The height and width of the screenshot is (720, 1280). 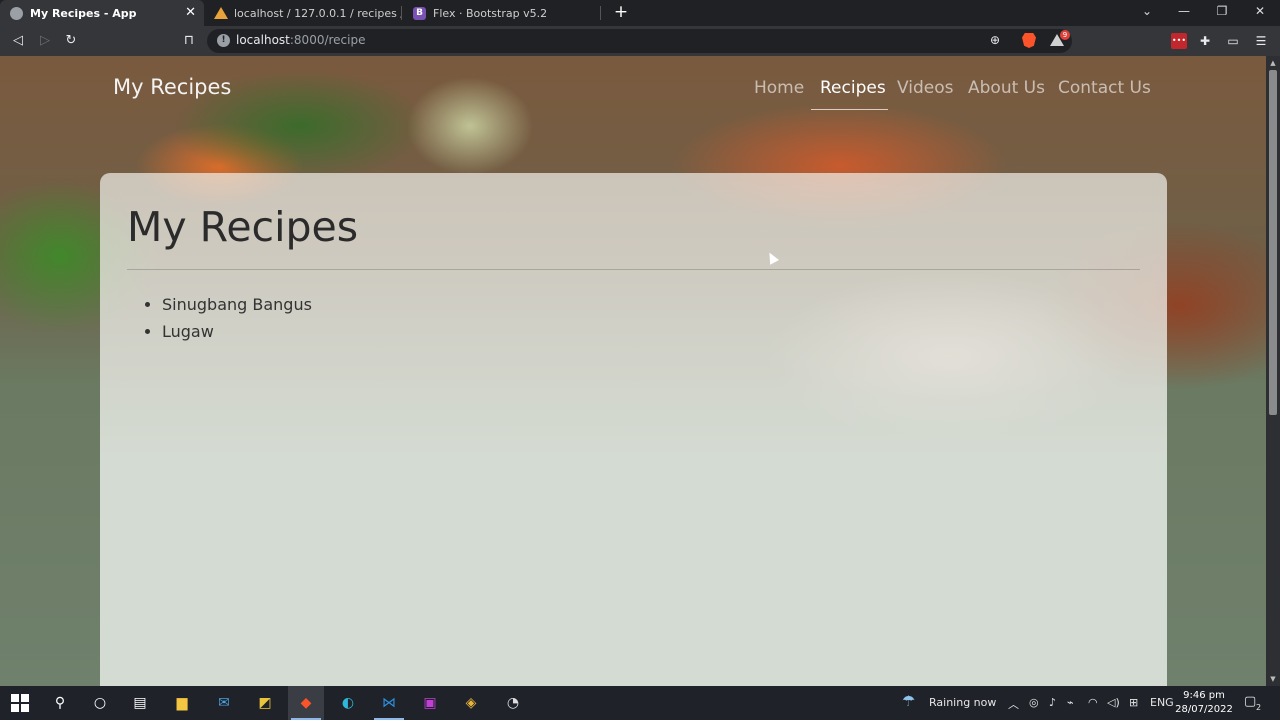 I want to click on clock: 9:46 pm 28/07/2022, so click(x=1204, y=703).